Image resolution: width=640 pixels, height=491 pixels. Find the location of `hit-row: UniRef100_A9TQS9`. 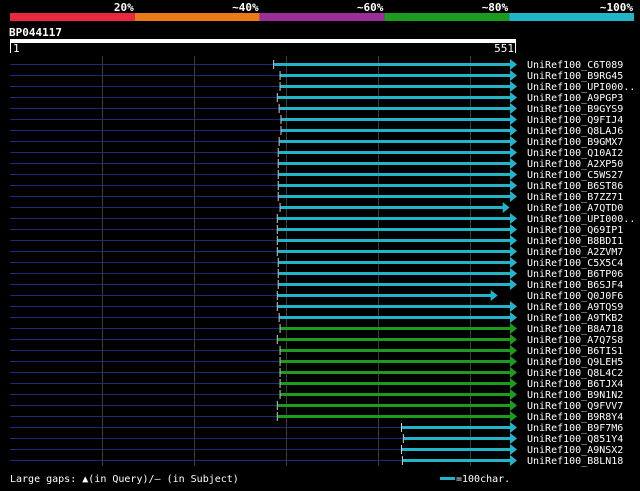

hit-row: UniRef100_A9TQS9 is located at coordinates (316, 307).